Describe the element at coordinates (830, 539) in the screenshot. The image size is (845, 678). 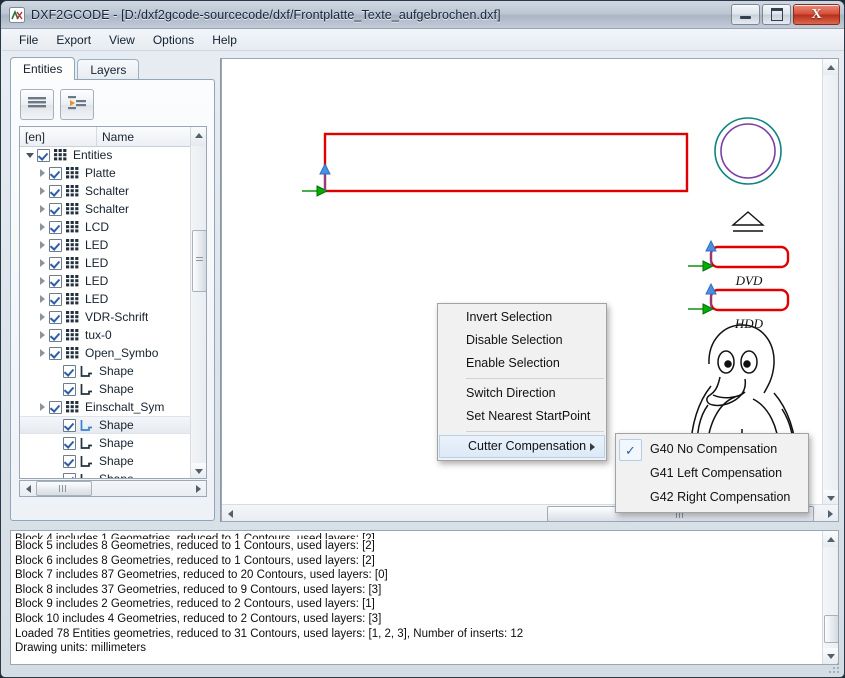
I see `log-scroll-up-button` at that location.